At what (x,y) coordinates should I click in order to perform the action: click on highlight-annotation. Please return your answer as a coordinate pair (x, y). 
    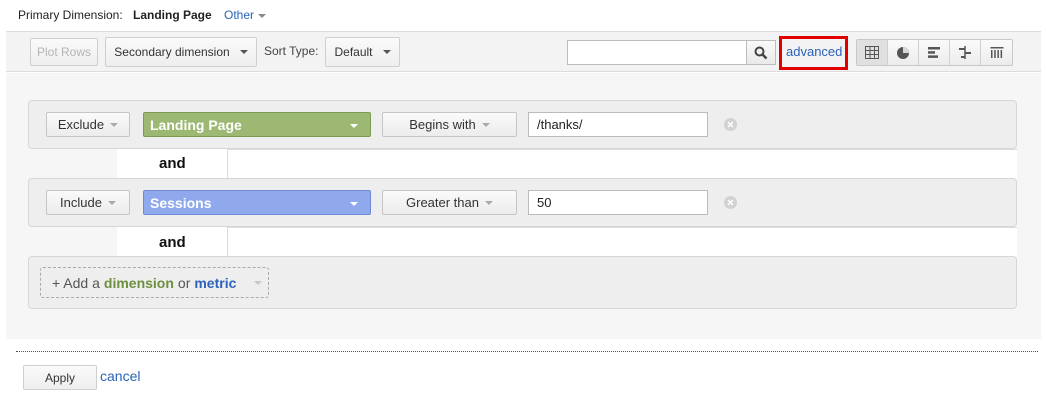
    Looking at the image, I should click on (813, 53).